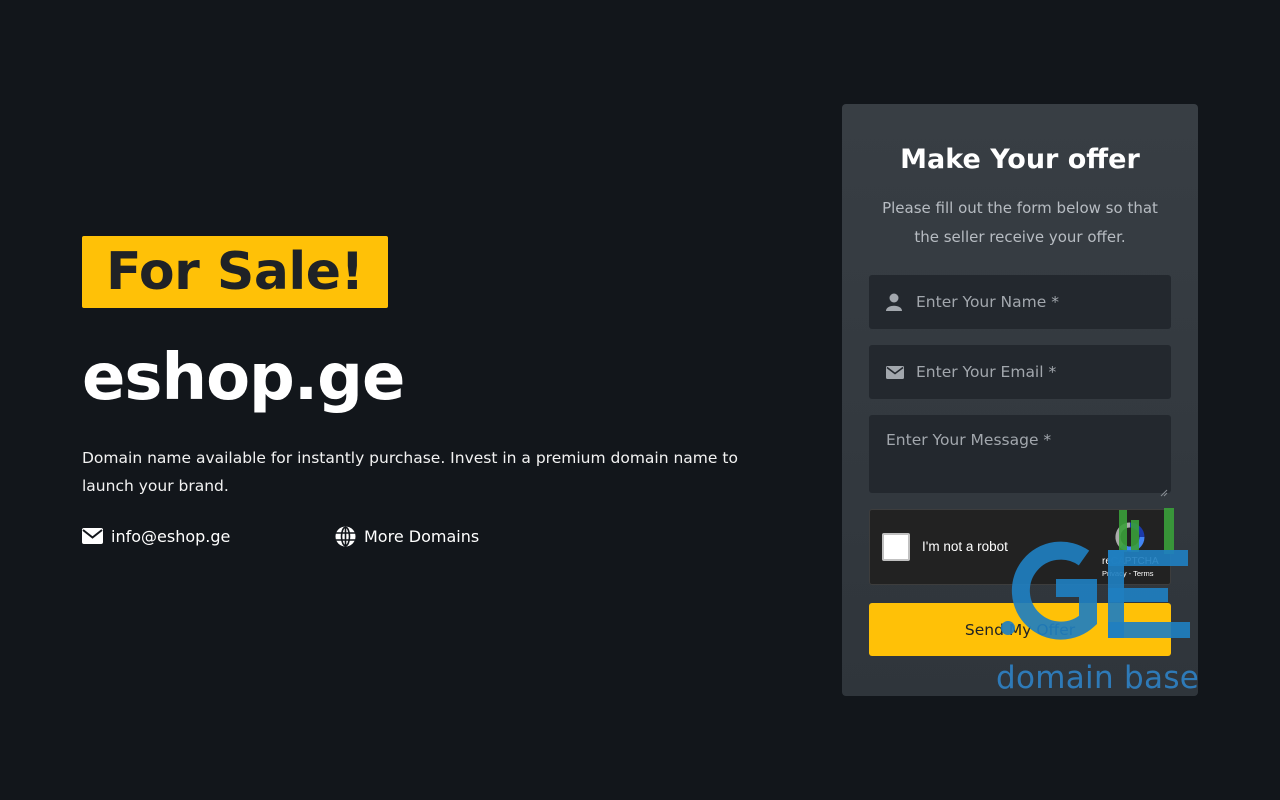 The height and width of the screenshot is (800, 1280). Describe the element at coordinates (1036, 302) in the screenshot. I see `name-input` at that location.